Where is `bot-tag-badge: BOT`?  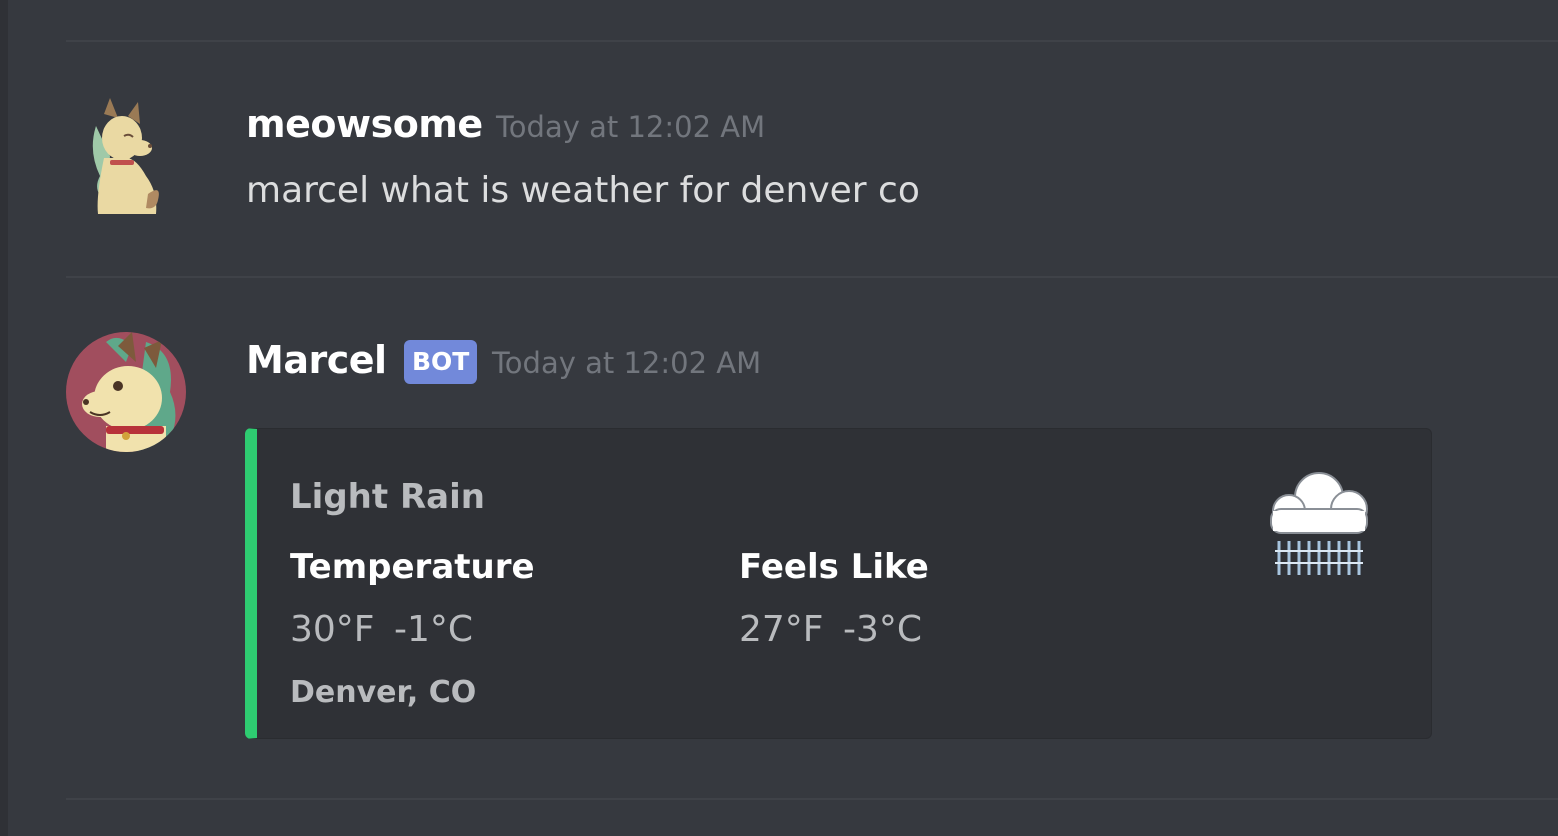 bot-tag-badge: BOT is located at coordinates (441, 362).